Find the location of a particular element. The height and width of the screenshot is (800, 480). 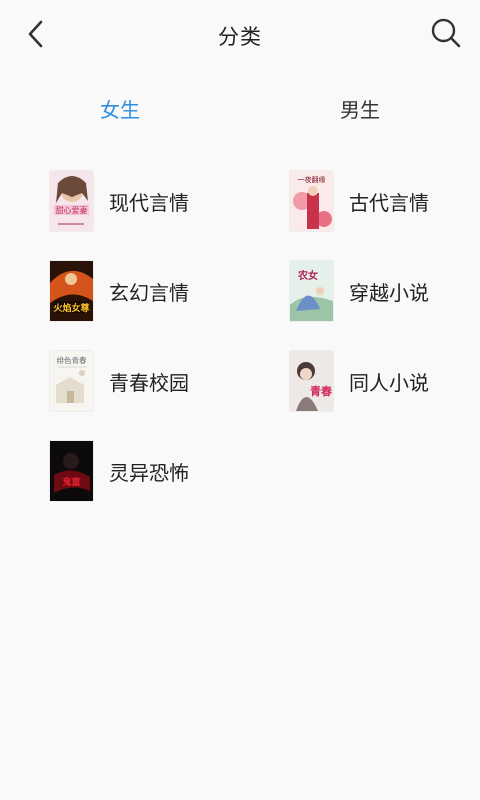

category-campus-youth: 绯色青春 青春校园 is located at coordinates (150, 381).